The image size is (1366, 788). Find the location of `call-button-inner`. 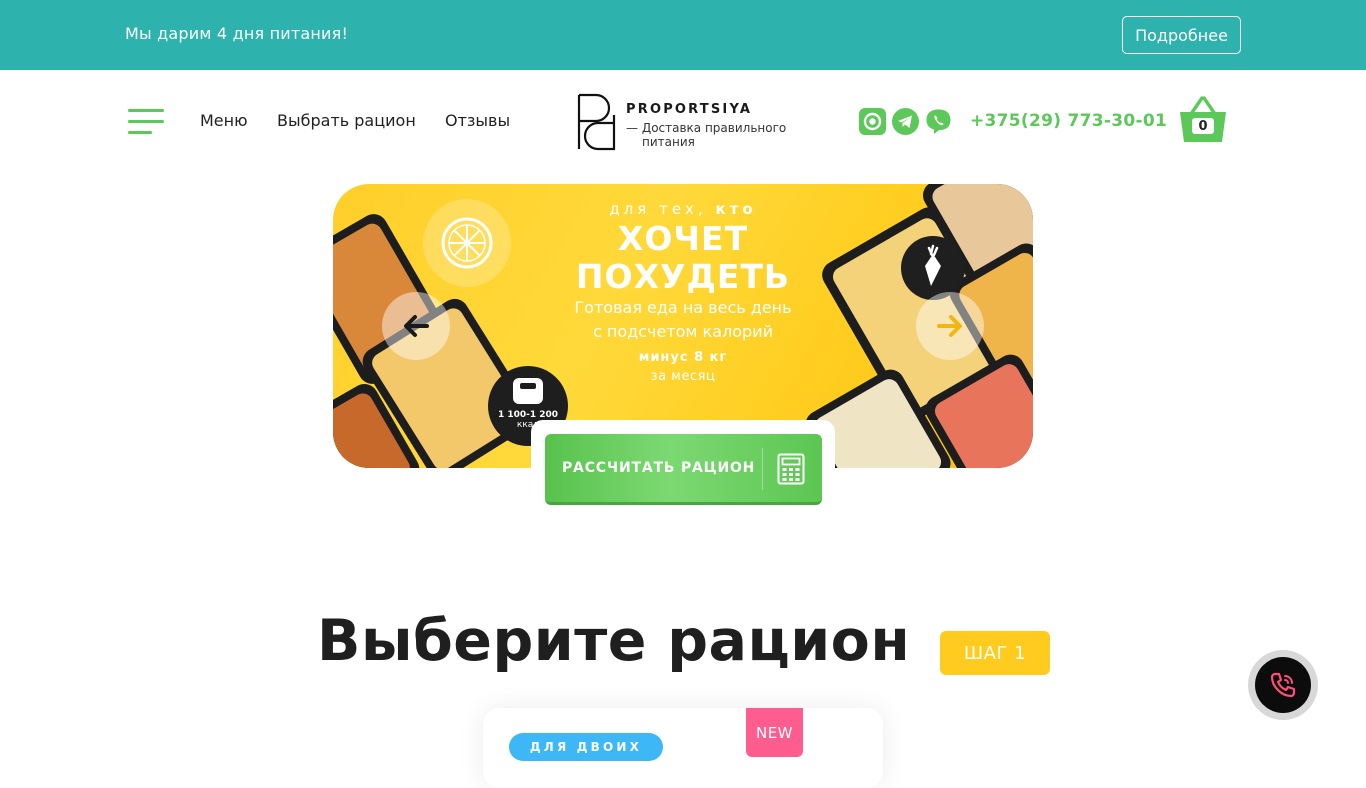

call-button-inner is located at coordinates (1283, 685).